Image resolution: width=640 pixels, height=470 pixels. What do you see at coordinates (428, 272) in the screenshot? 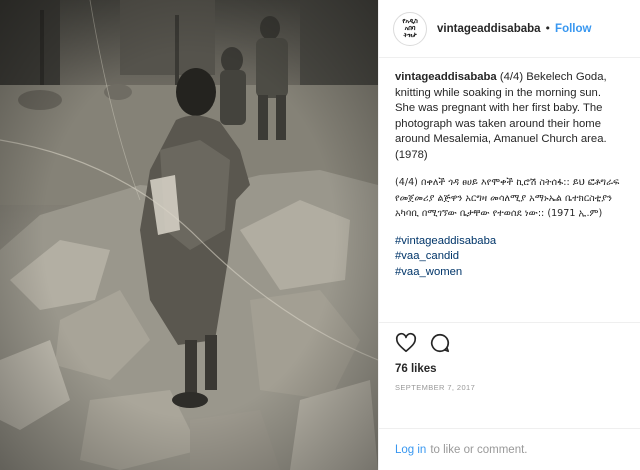
I see `hashtag-link: #vaa_women` at bounding box center [428, 272].